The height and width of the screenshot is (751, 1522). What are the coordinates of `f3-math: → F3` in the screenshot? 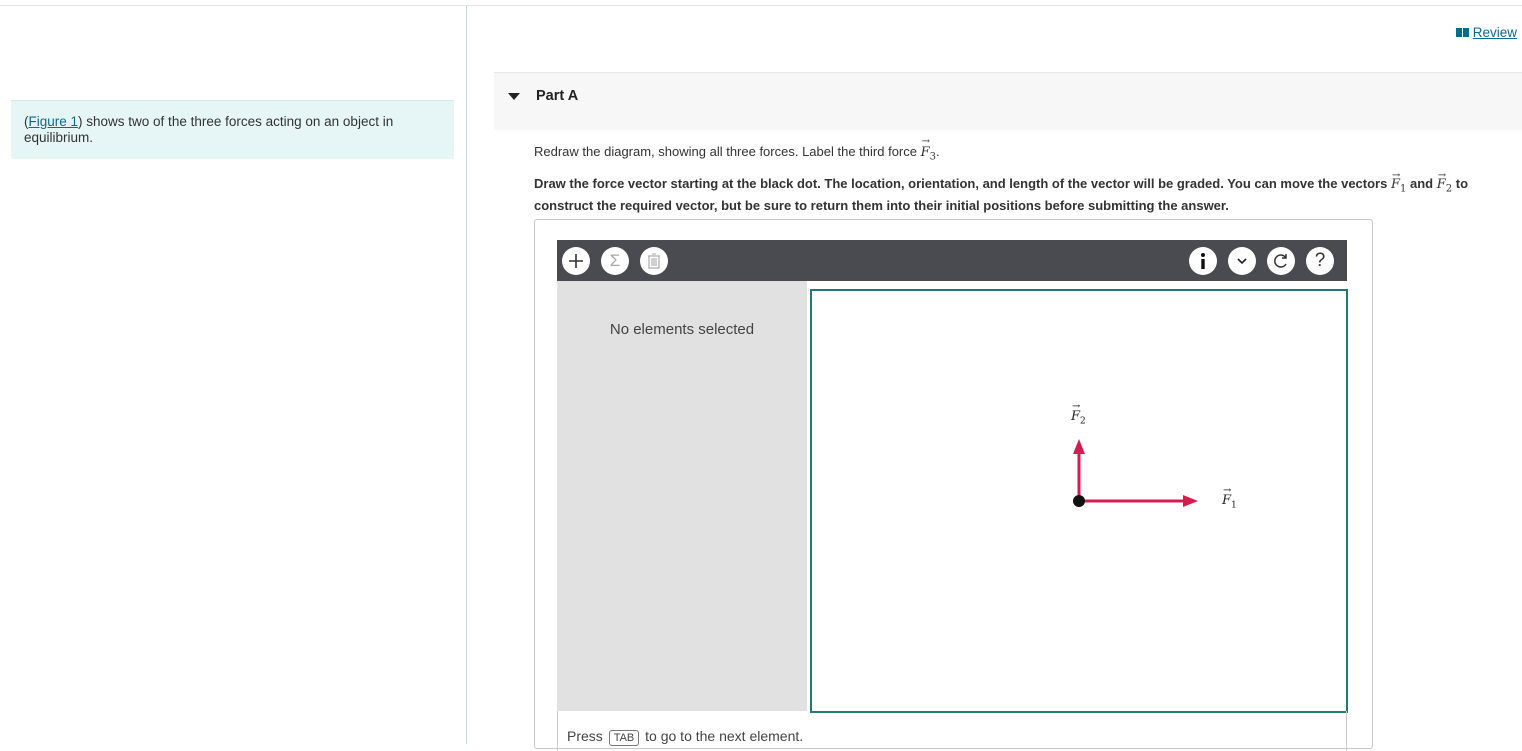 It's located at (928, 149).